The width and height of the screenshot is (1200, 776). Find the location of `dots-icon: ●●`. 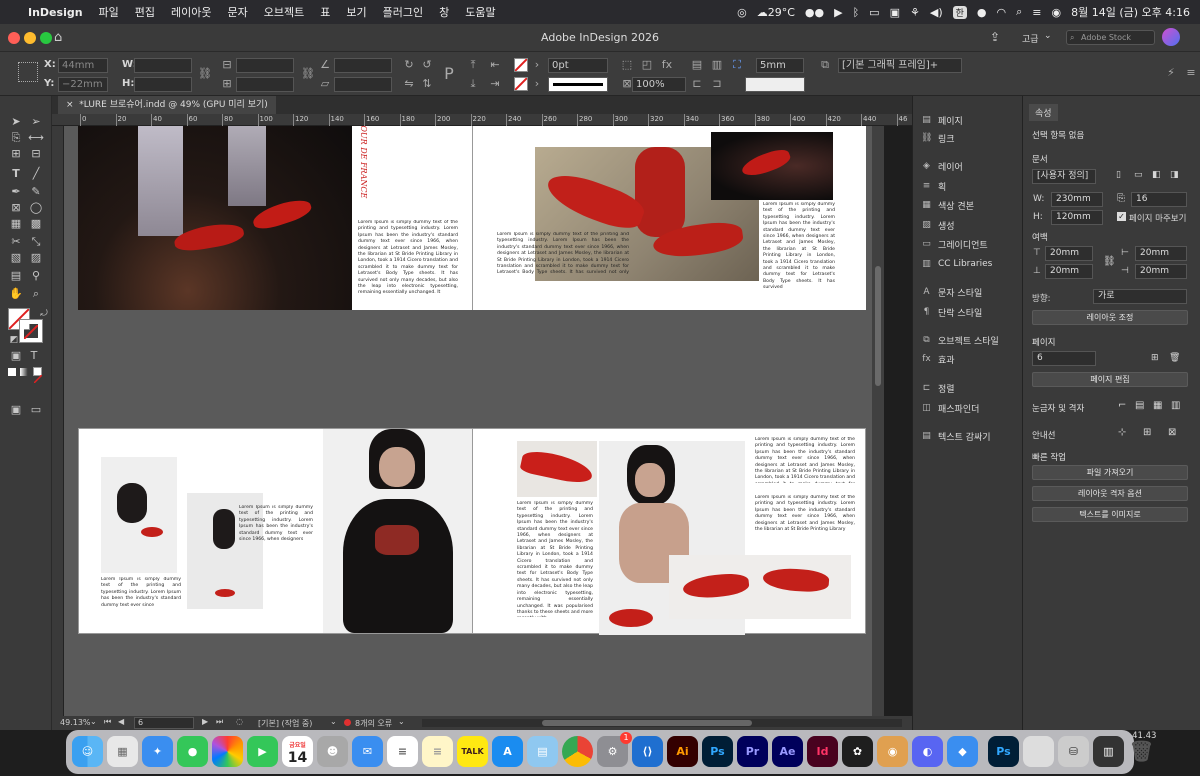

dots-icon: ●● is located at coordinates (814, 12).